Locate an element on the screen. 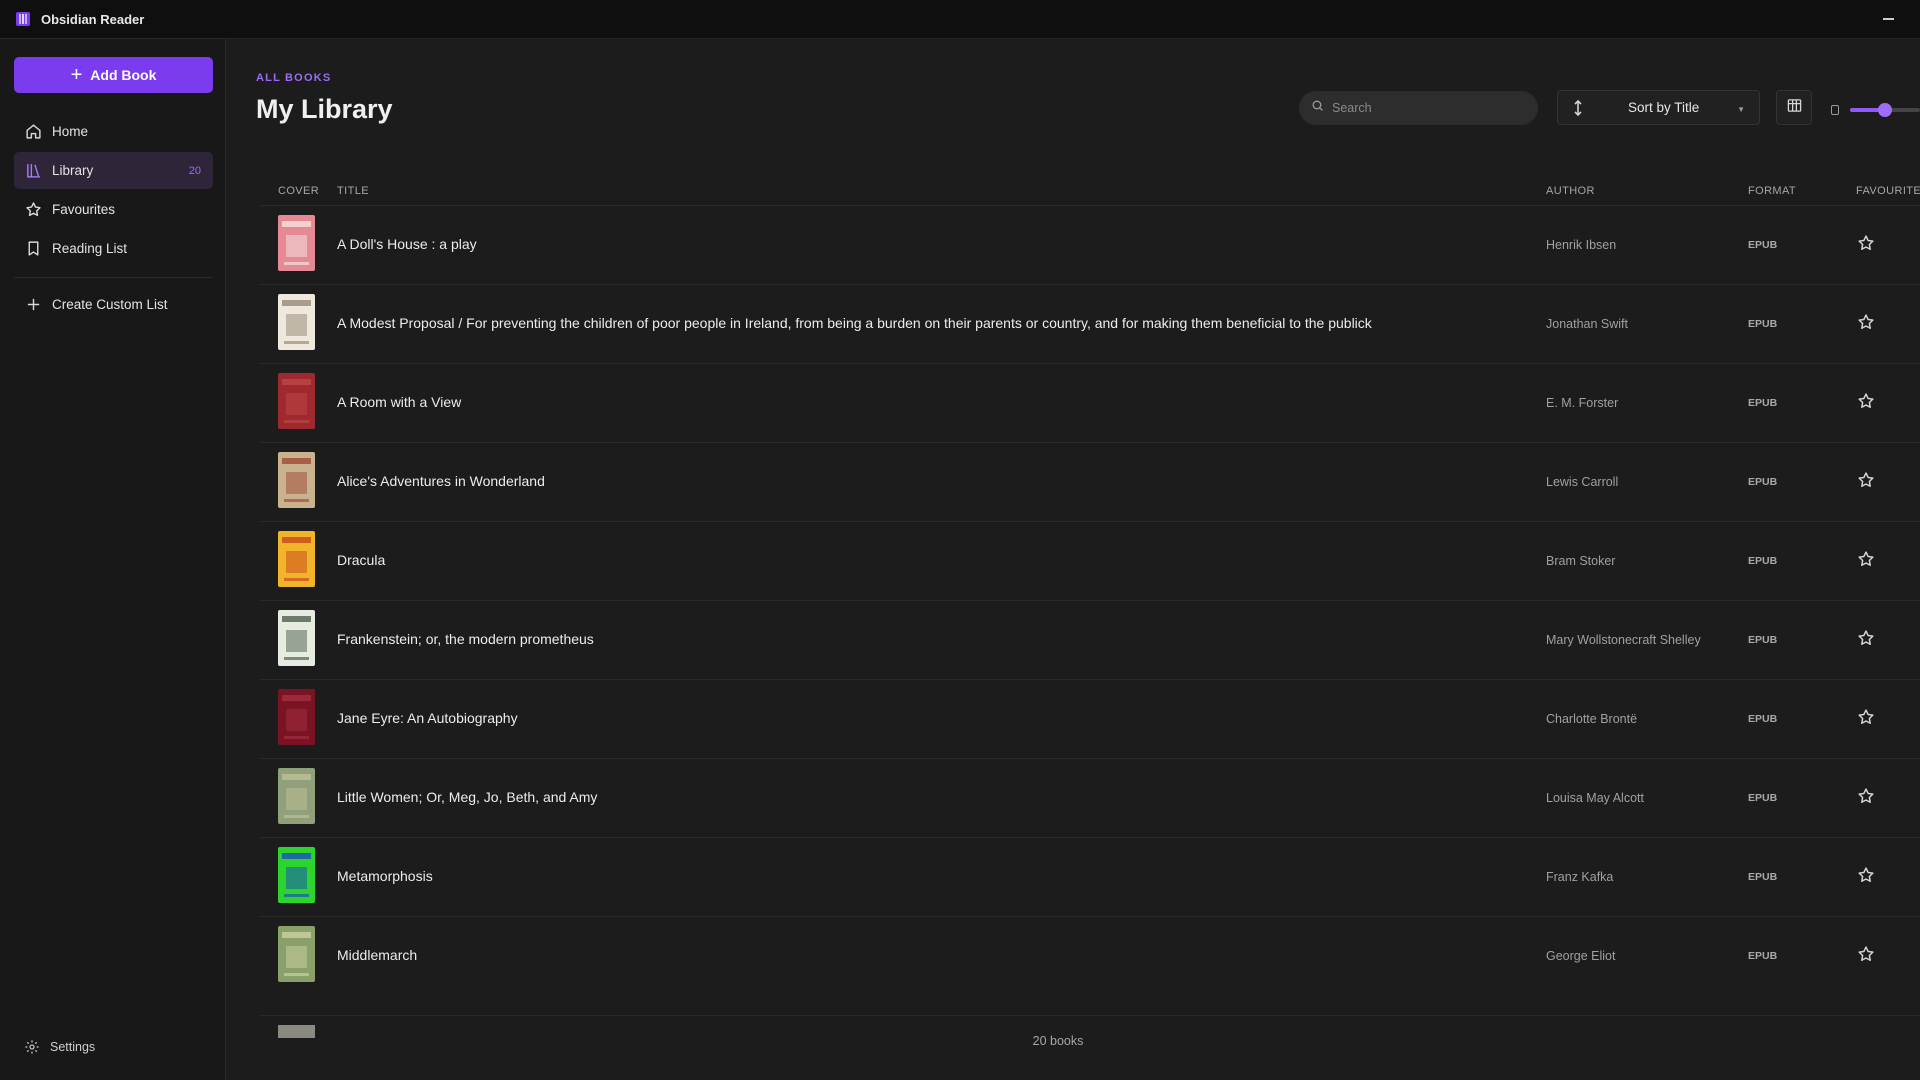  sidebar-item-reading-list: Reading List is located at coordinates (113, 248).